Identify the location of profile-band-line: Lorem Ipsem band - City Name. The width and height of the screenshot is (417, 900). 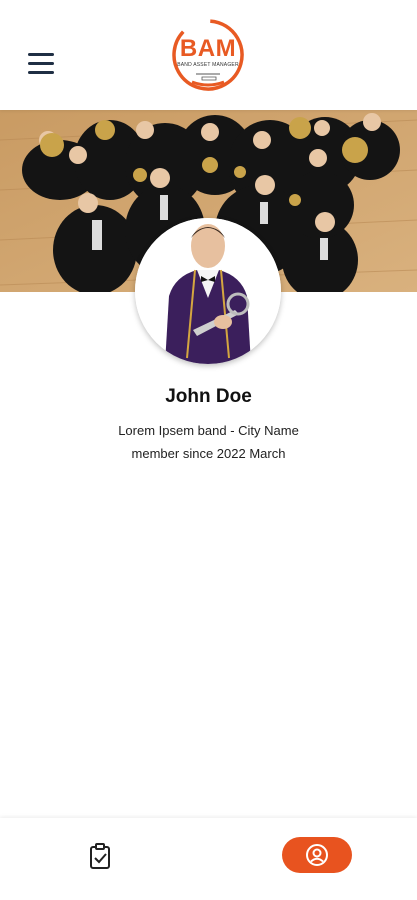
(208, 430).